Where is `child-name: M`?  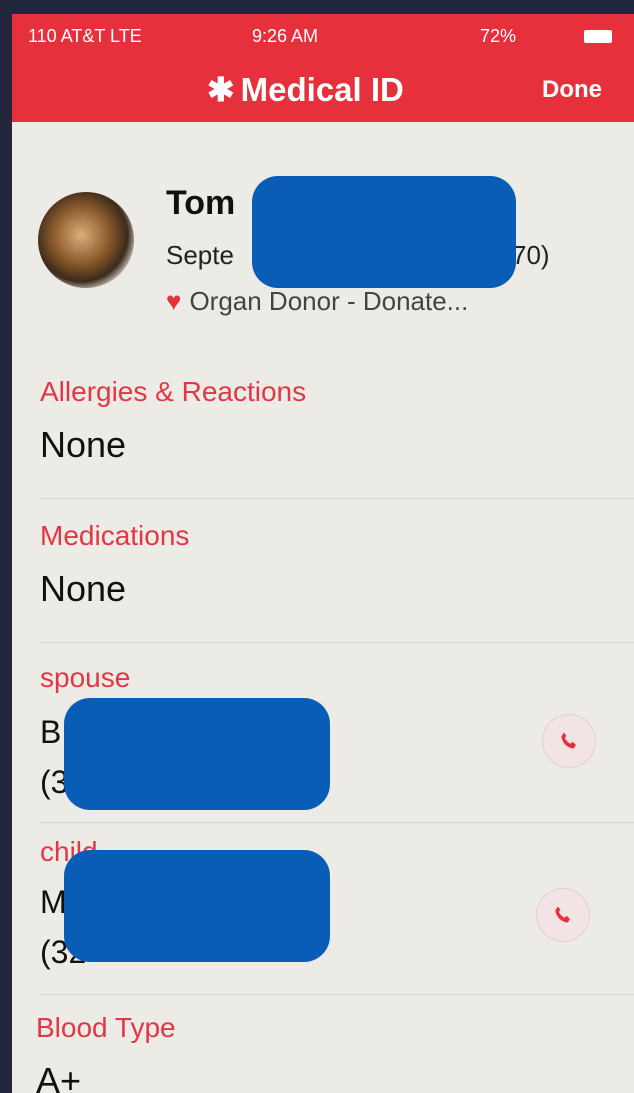 child-name: M is located at coordinates (53, 902).